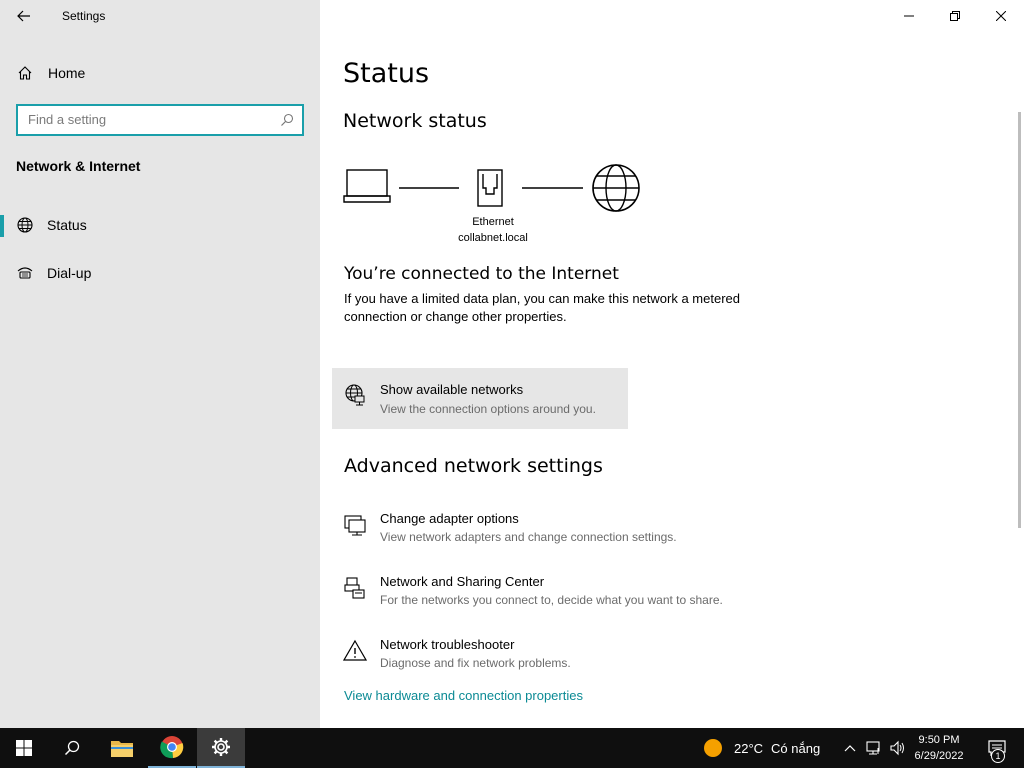 Image resolution: width=1024 pixels, height=768 pixels. Describe the element at coordinates (616, 188) in the screenshot. I see `internet-globe-icon` at that location.